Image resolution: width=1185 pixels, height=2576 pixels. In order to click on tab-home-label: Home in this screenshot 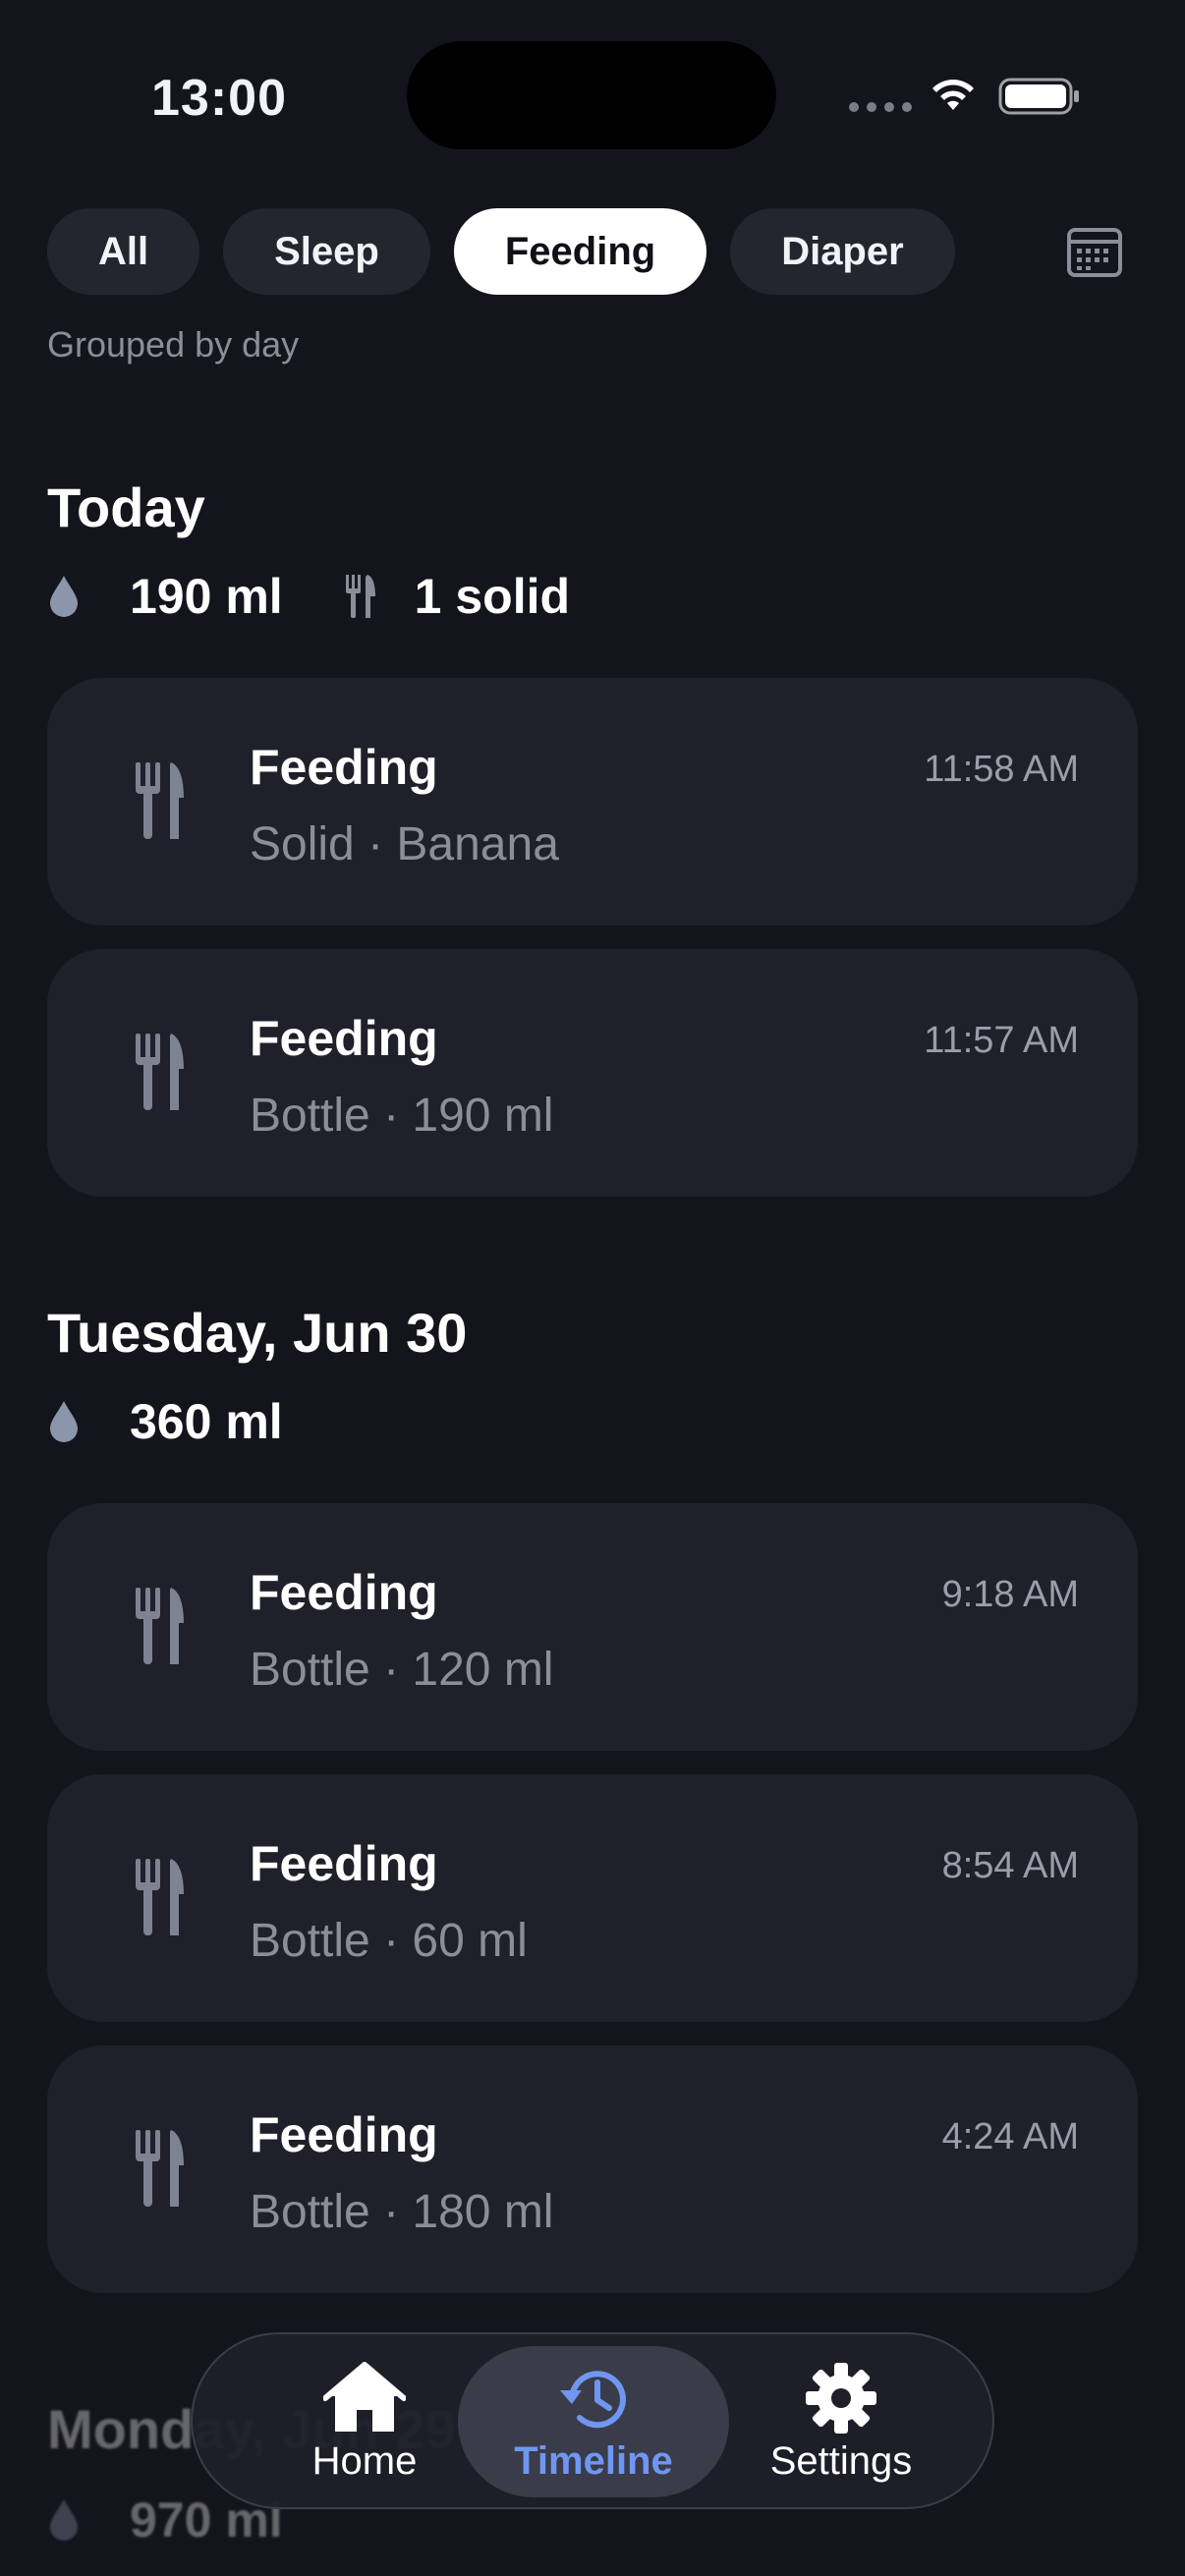, I will do `click(365, 2460)`.